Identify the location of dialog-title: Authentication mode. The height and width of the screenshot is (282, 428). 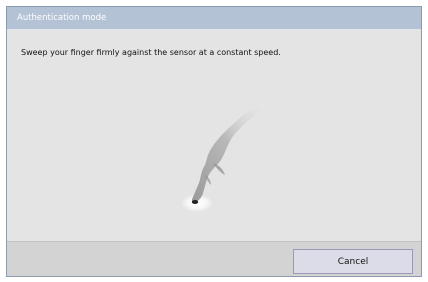
(214, 18).